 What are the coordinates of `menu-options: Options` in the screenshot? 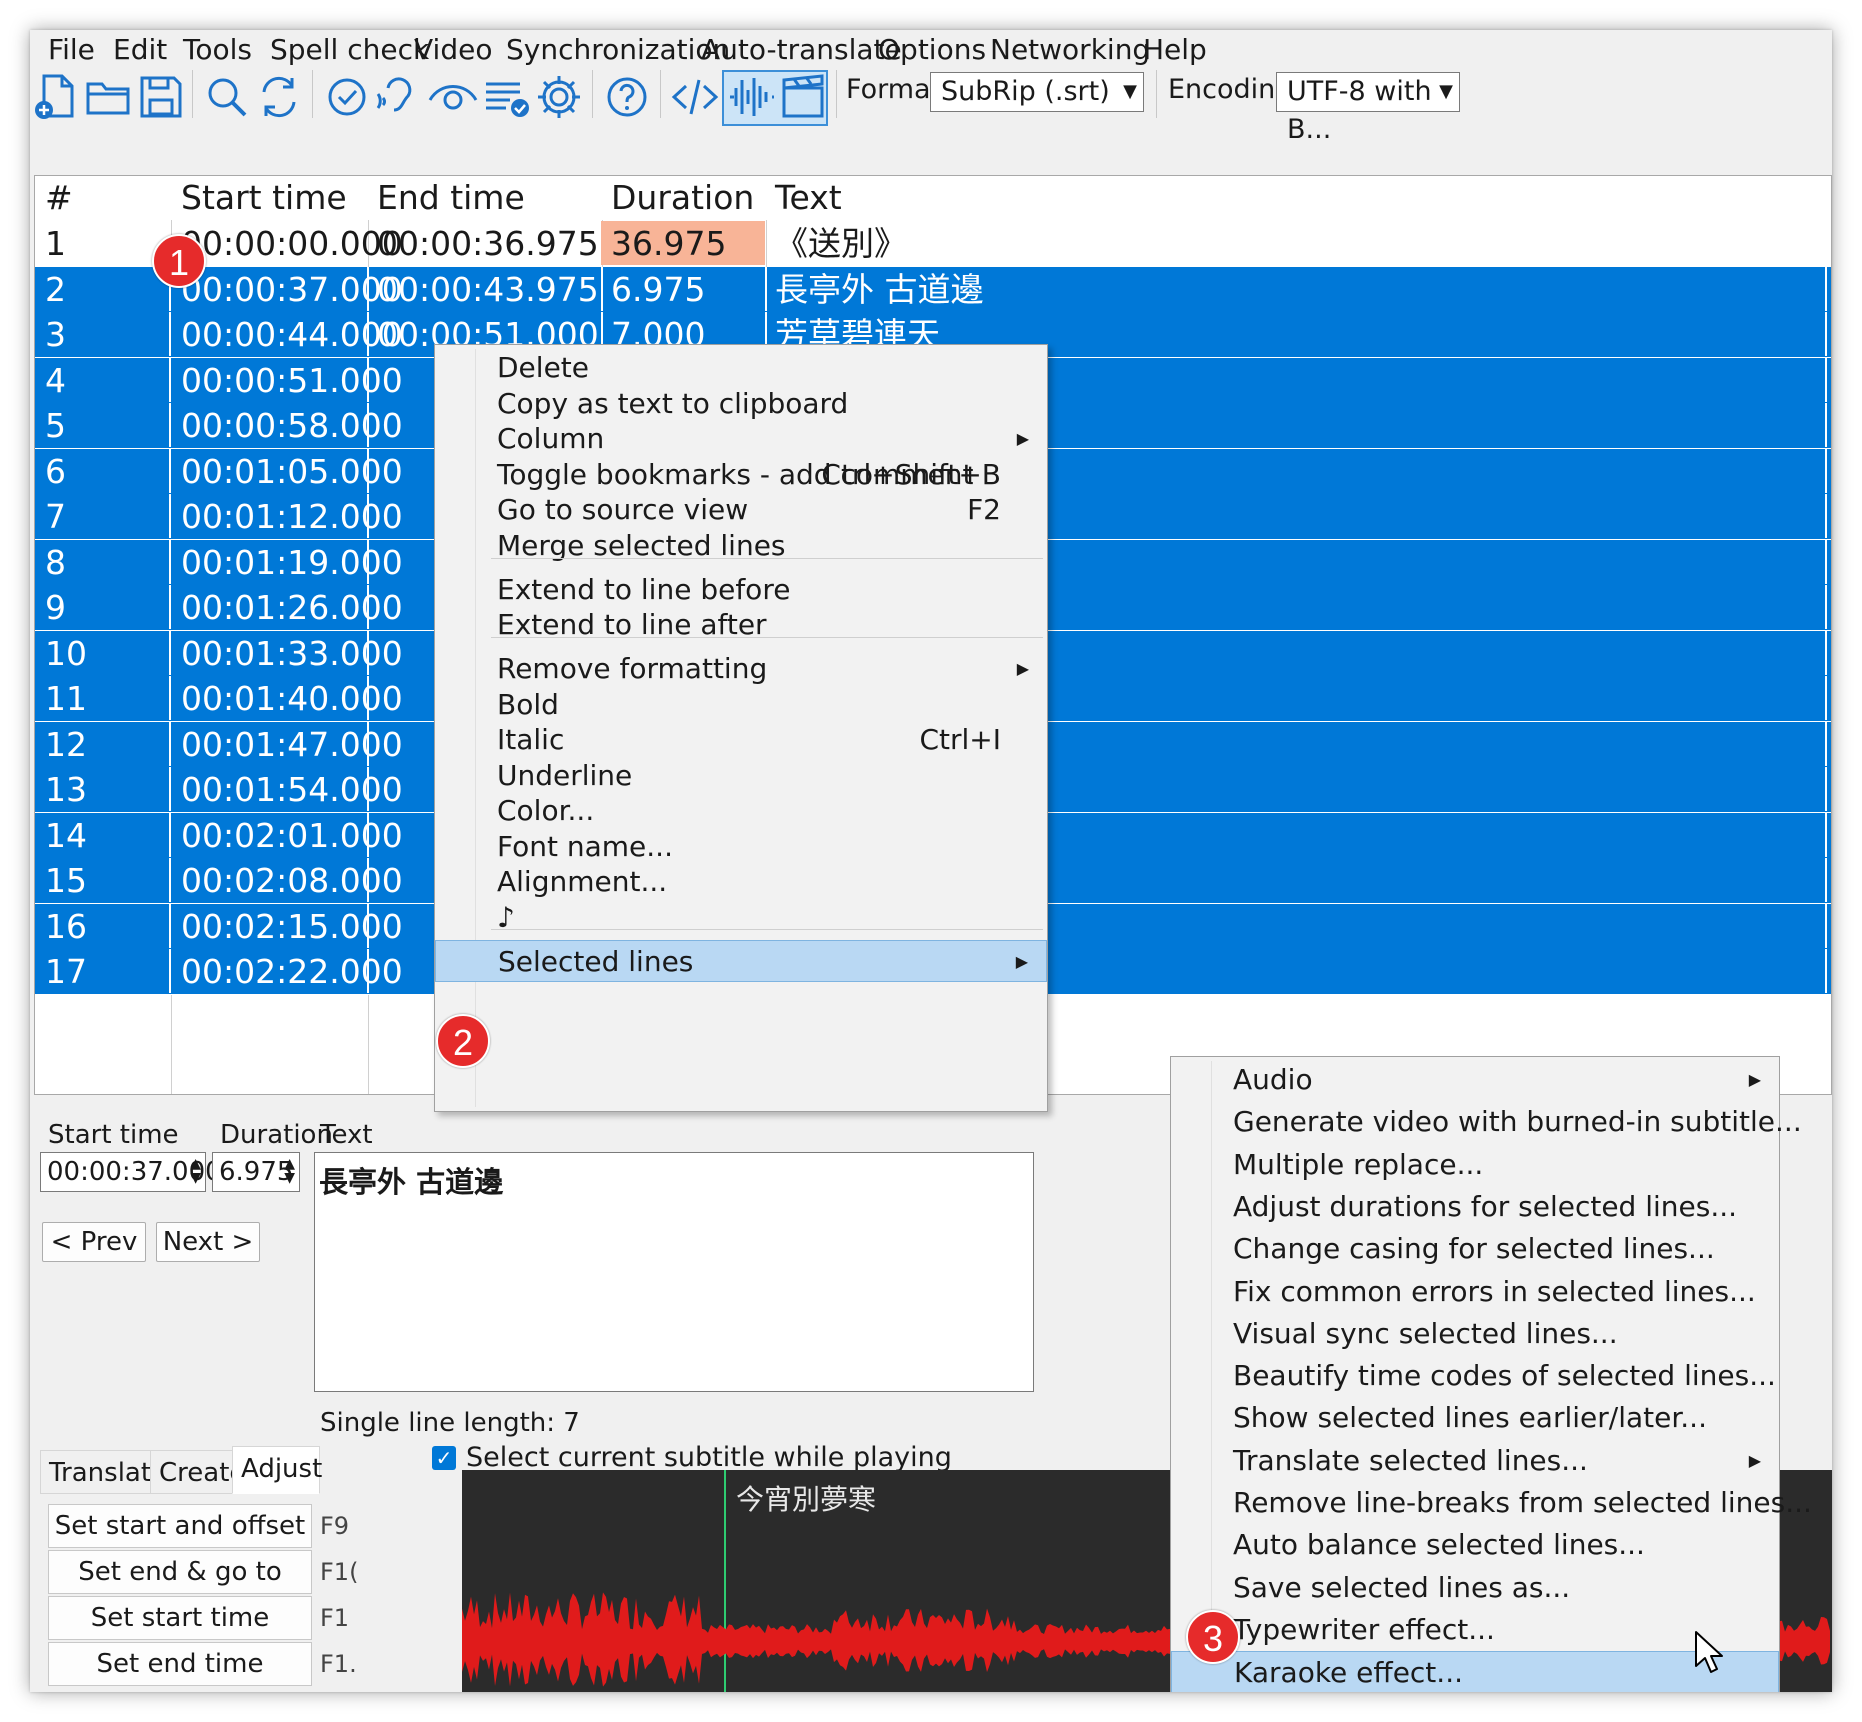 It's located at (932, 50).